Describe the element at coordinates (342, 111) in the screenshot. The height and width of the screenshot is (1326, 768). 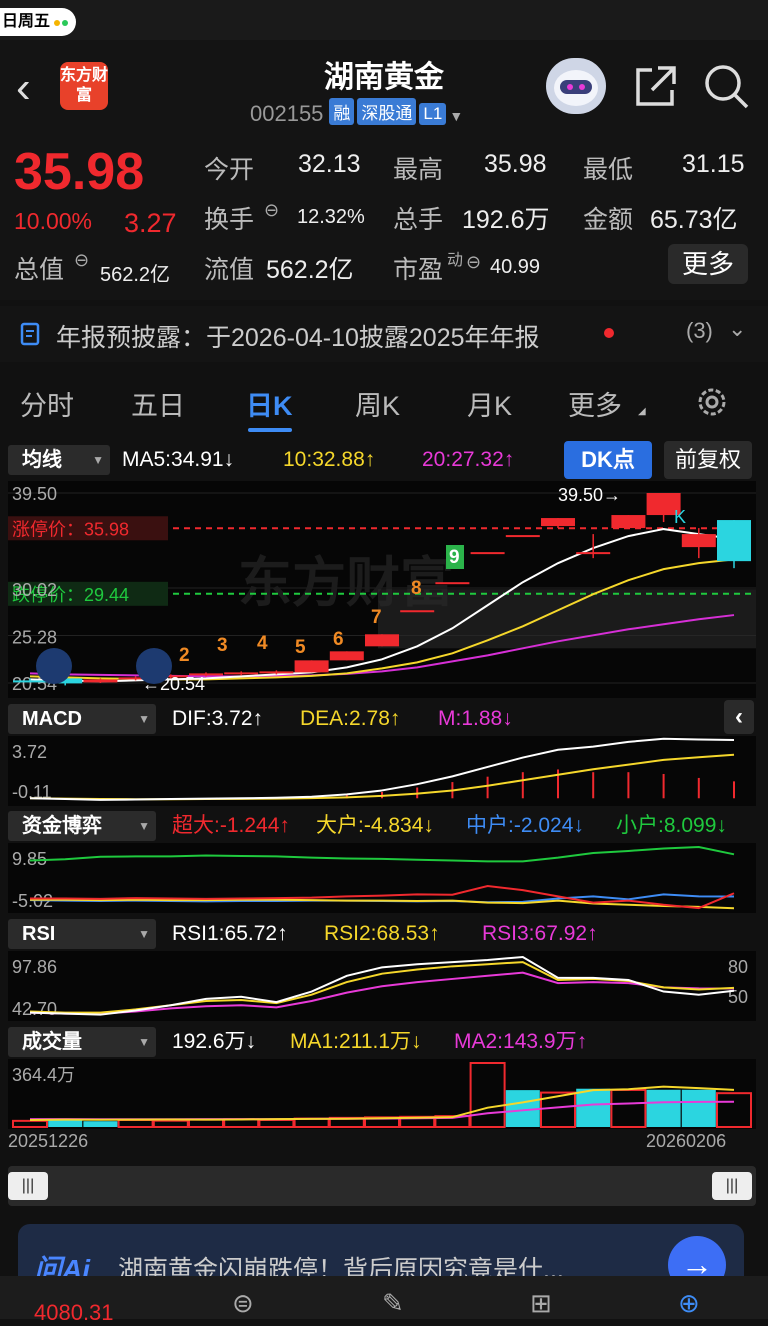
I see `tag-margin: 融` at that location.